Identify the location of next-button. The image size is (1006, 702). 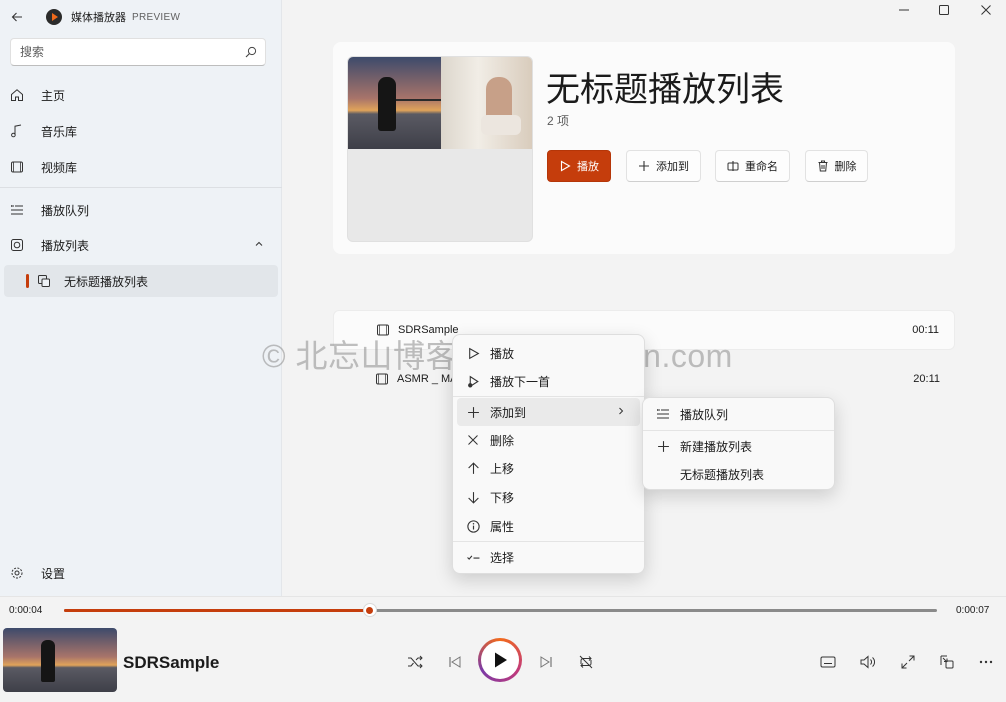
(546, 662).